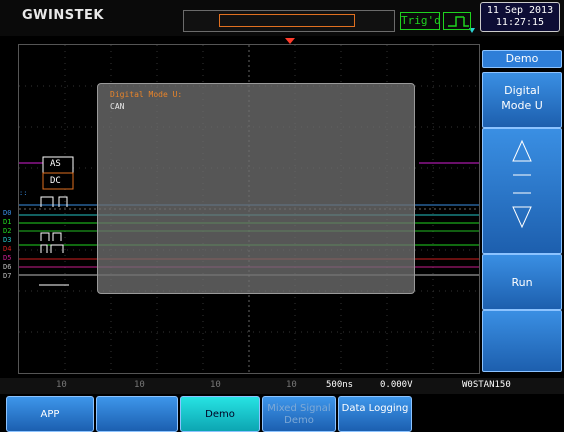 The image size is (564, 432). I want to click on digital-channel-label-d0: D0, so click(7, 213).